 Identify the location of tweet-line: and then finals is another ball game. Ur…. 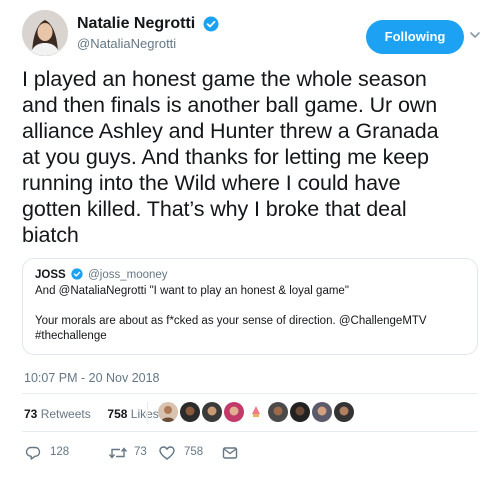
(230, 105).